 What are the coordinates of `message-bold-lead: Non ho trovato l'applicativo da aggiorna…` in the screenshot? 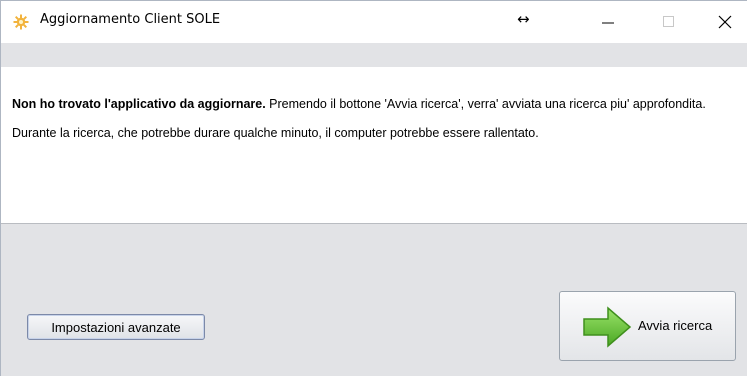 It's located at (139, 104).